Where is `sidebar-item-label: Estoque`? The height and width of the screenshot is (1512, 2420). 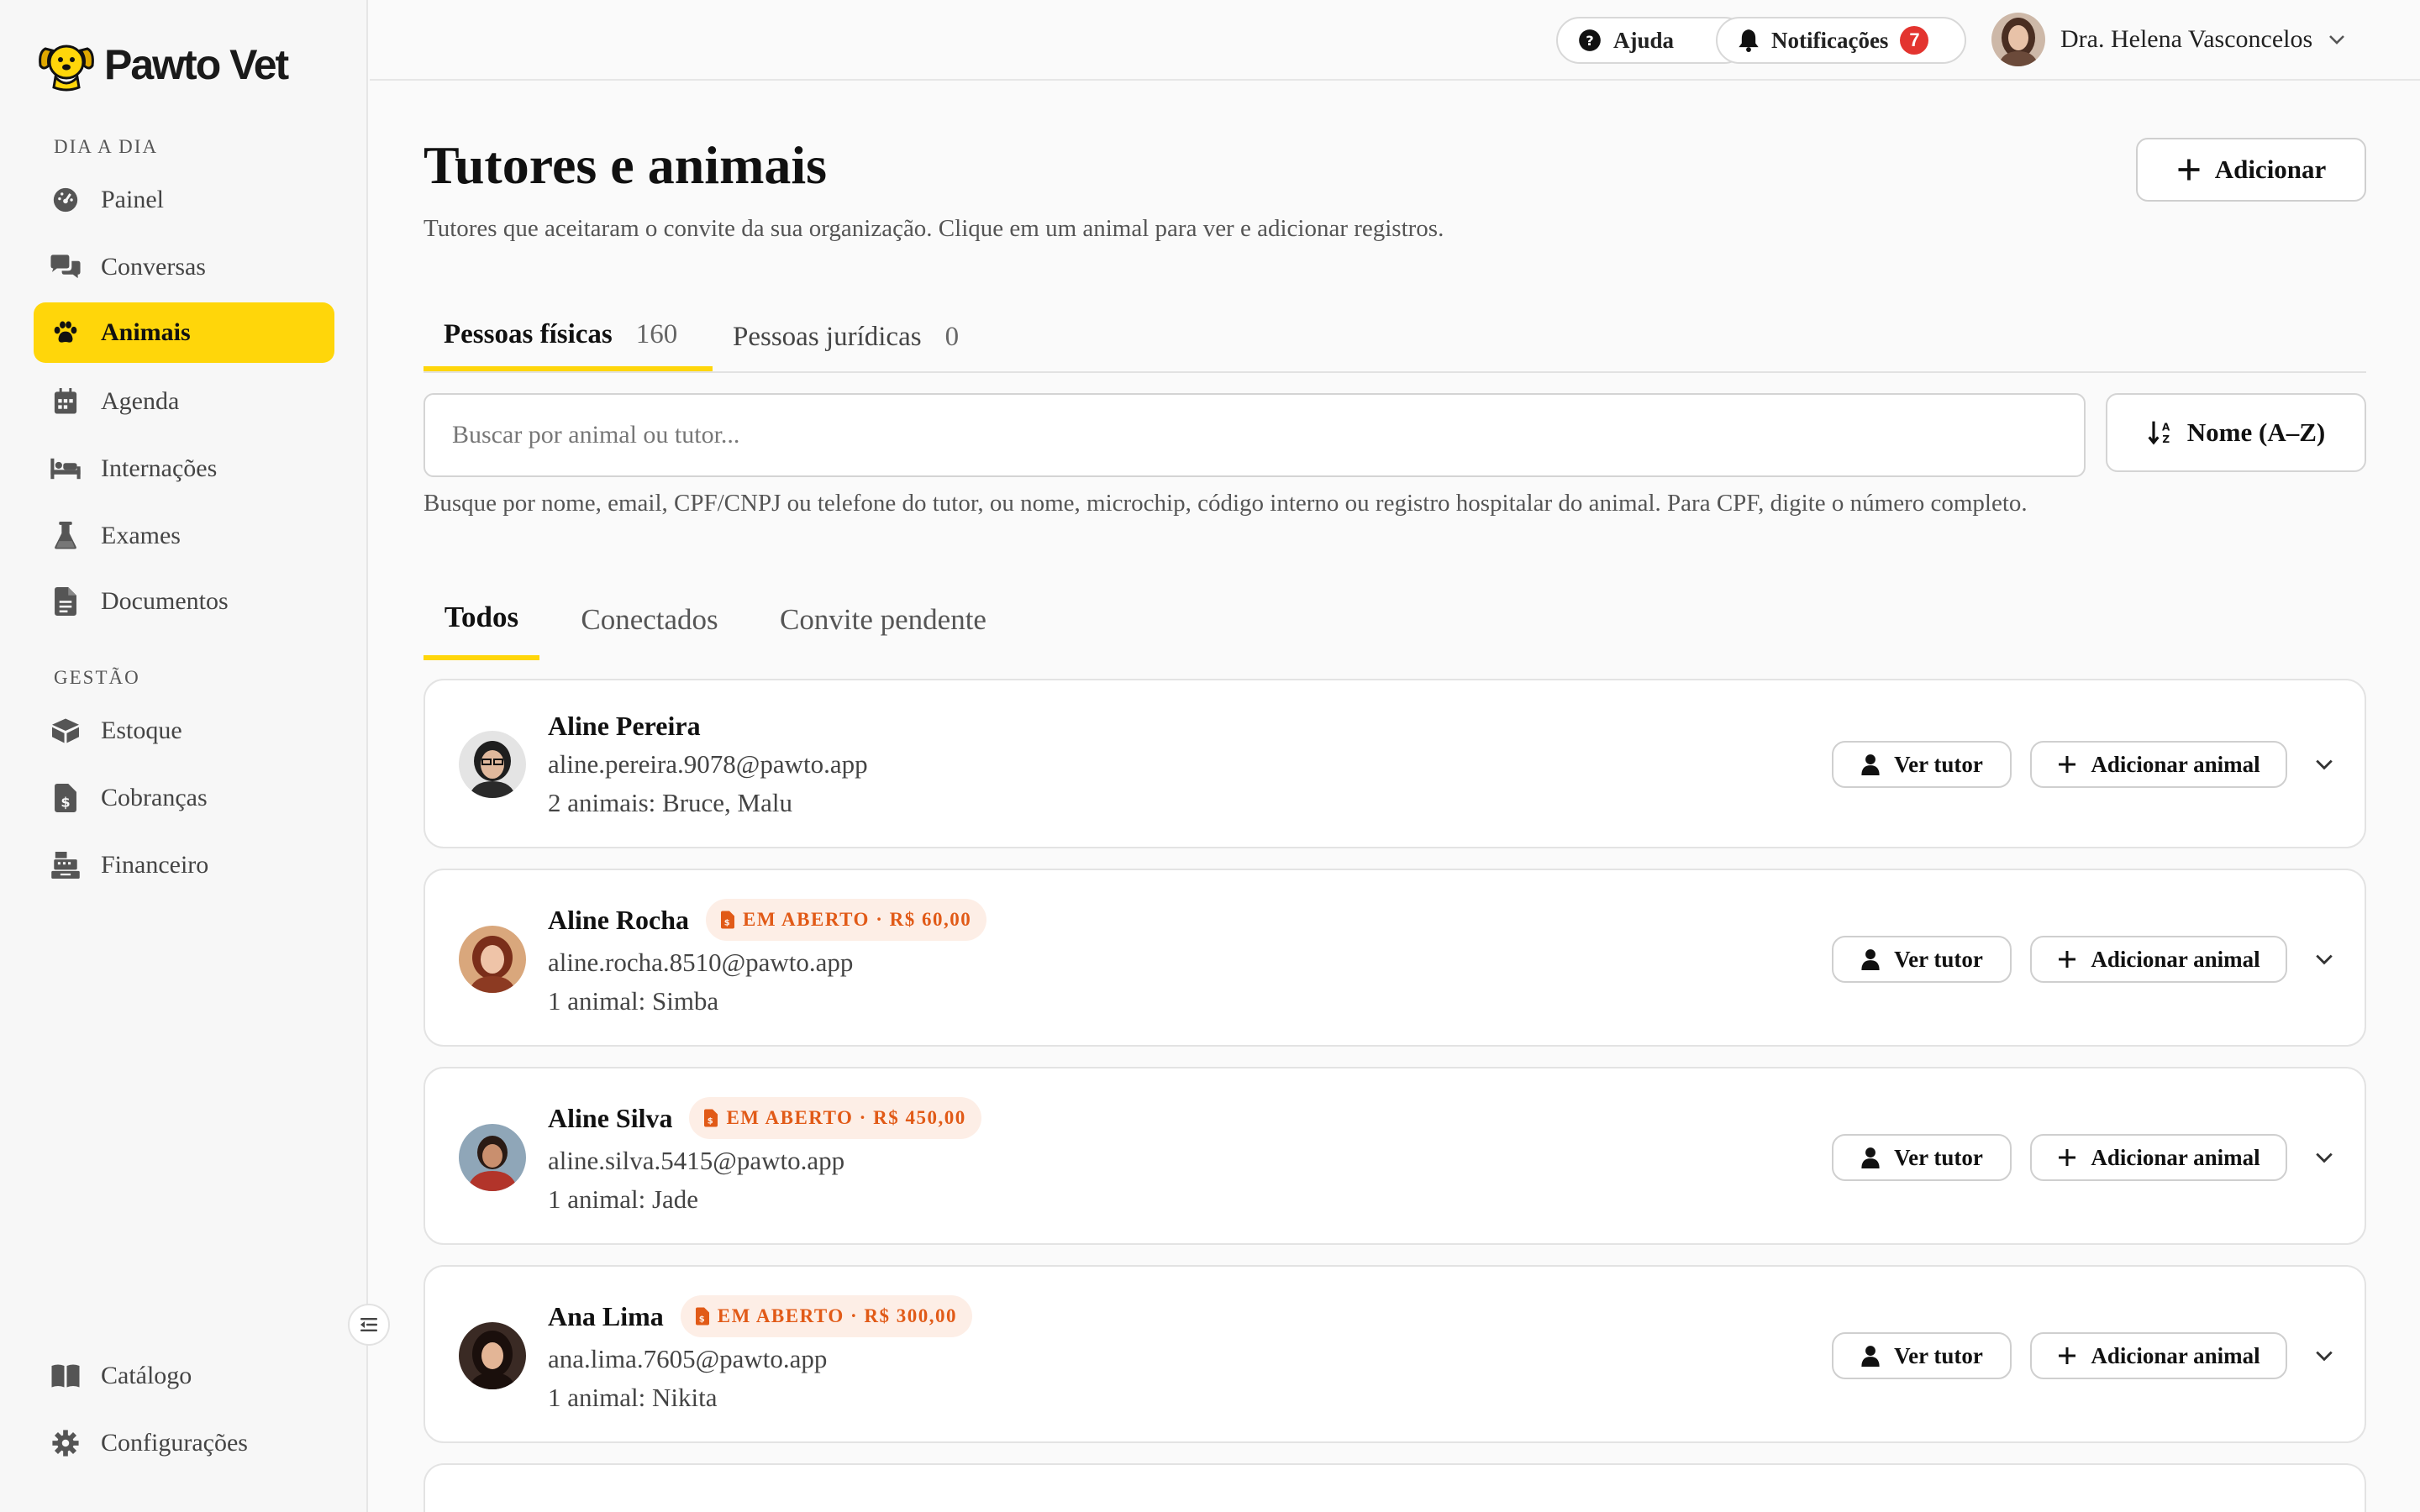
sidebar-item-label: Estoque is located at coordinates (142, 730).